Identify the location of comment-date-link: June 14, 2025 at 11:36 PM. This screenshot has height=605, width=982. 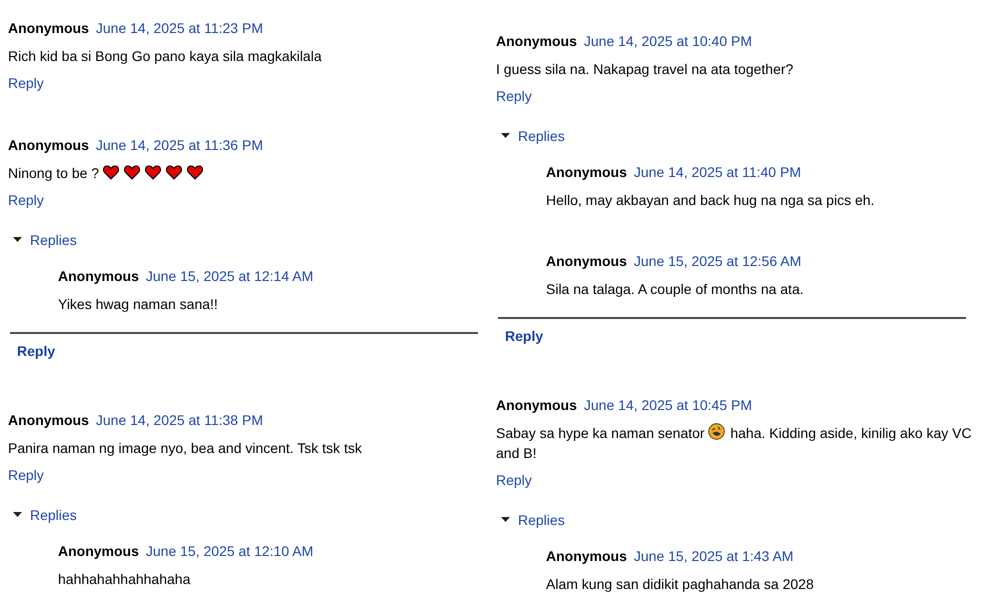
(179, 145).